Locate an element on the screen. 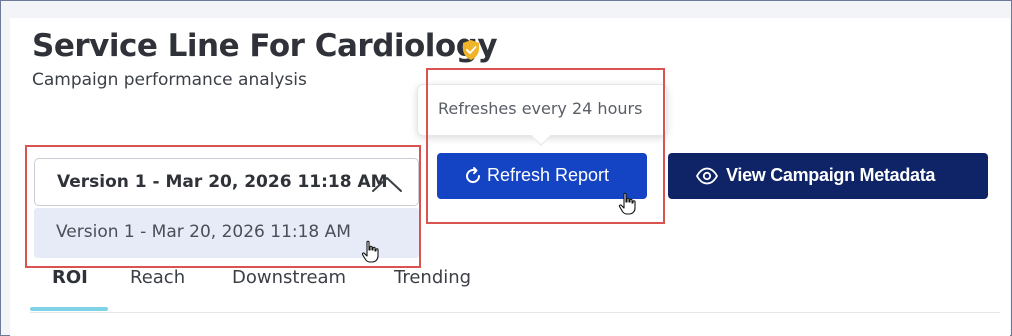 Image resolution: width=1012 pixels, height=336 pixels. page-title: Service Line For Cardiology is located at coordinates (265, 46).